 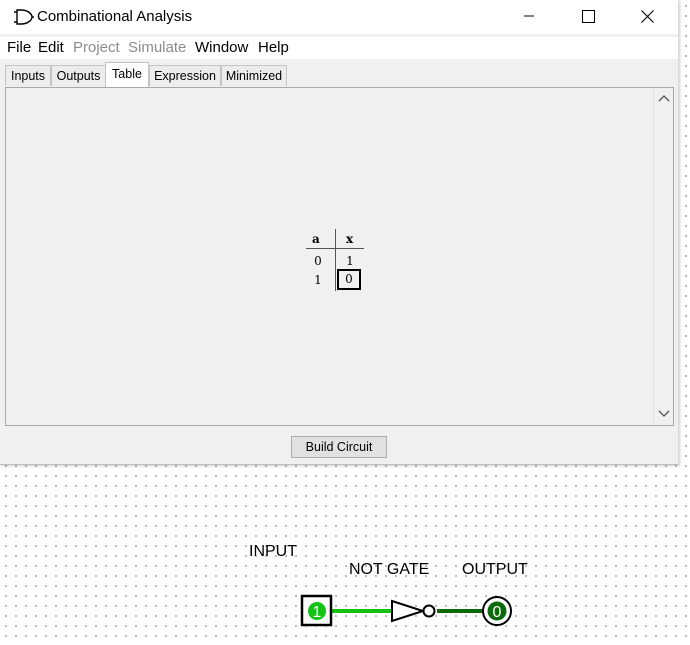 I want to click on circuit-drawing: 1 0, so click(x=406, y=610).